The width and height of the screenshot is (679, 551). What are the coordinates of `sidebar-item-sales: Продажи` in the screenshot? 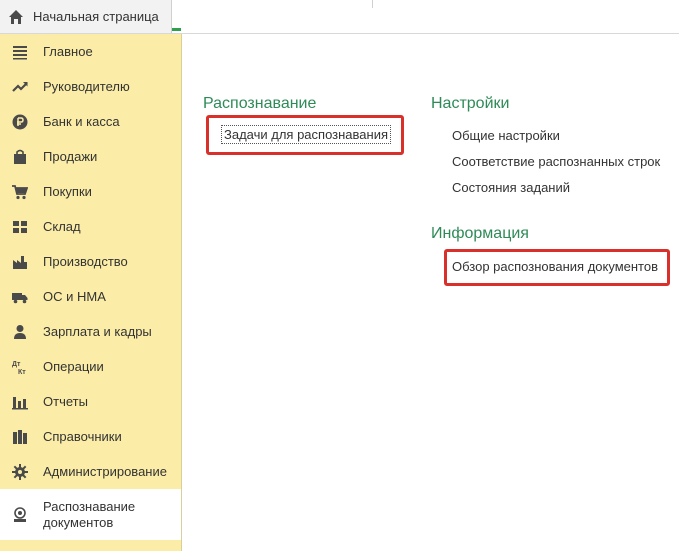 It's located at (90, 156).